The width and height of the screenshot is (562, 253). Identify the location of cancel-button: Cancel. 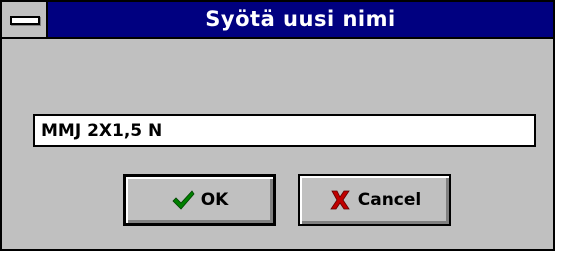
(374, 200).